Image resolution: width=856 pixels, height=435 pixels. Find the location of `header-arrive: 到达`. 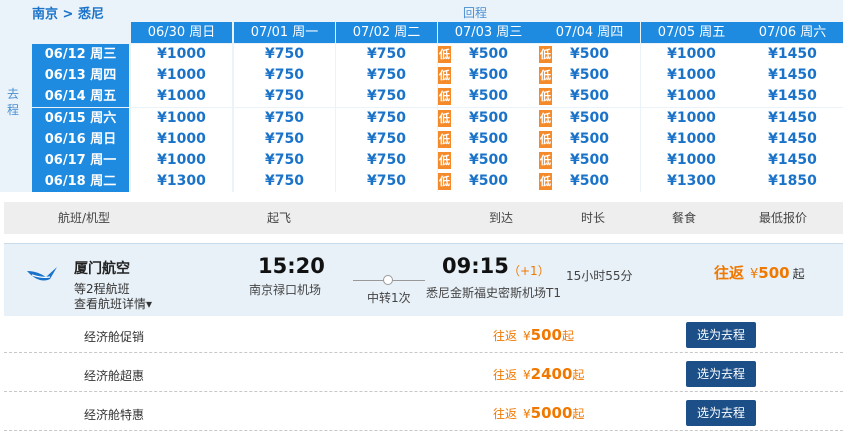

header-arrive: 到达 is located at coordinates (500, 218).